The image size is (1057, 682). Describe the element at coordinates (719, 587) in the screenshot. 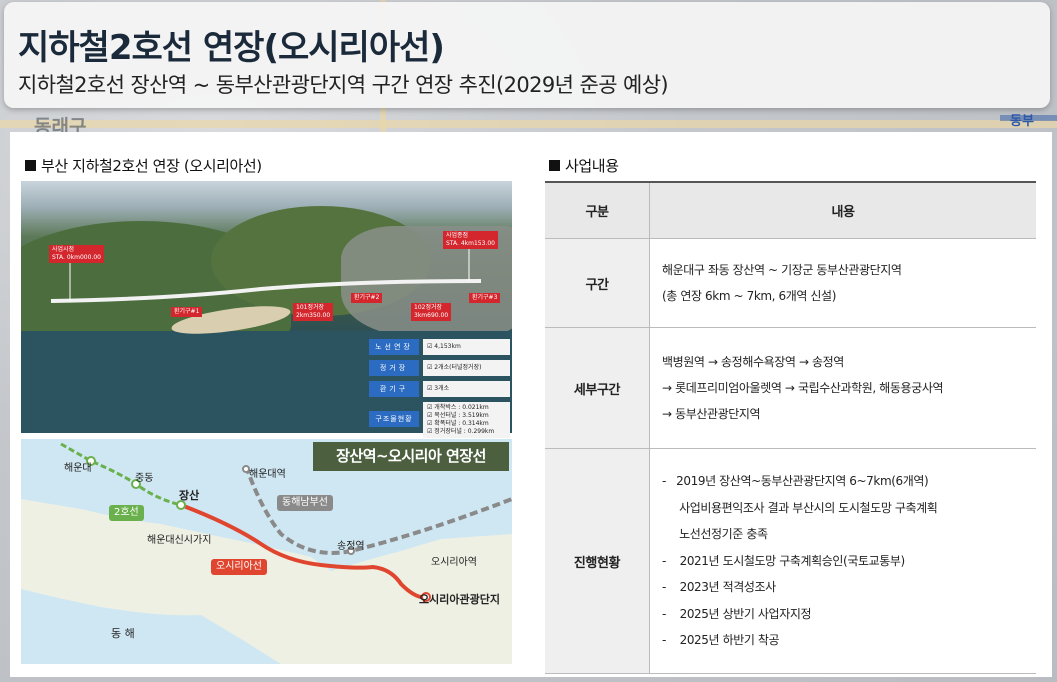

I see `table-line: - 2023년 적격성조사` at that location.